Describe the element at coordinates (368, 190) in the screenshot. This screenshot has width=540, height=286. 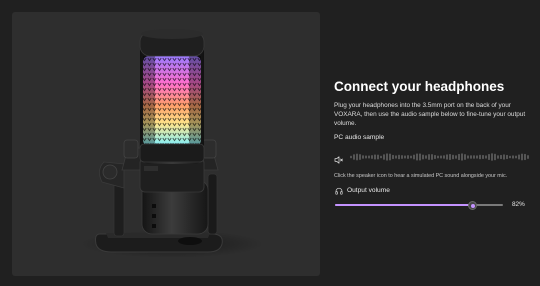
I see `output-volume-text: Output volume` at that location.